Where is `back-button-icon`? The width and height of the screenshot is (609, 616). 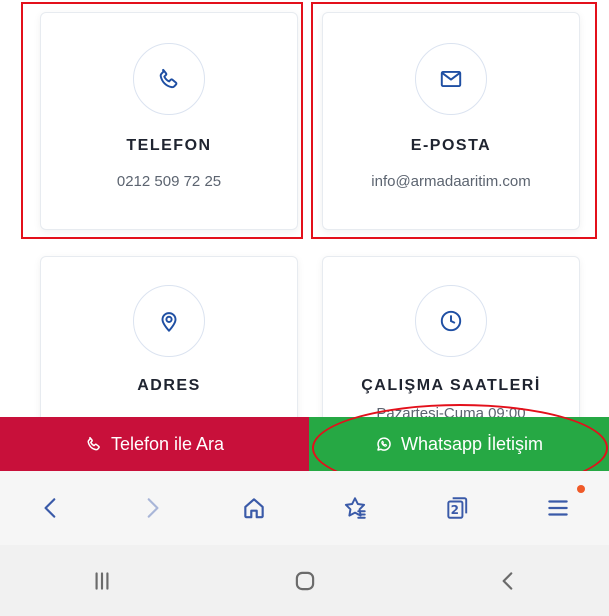 back-button-icon is located at coordinates (507, 580).